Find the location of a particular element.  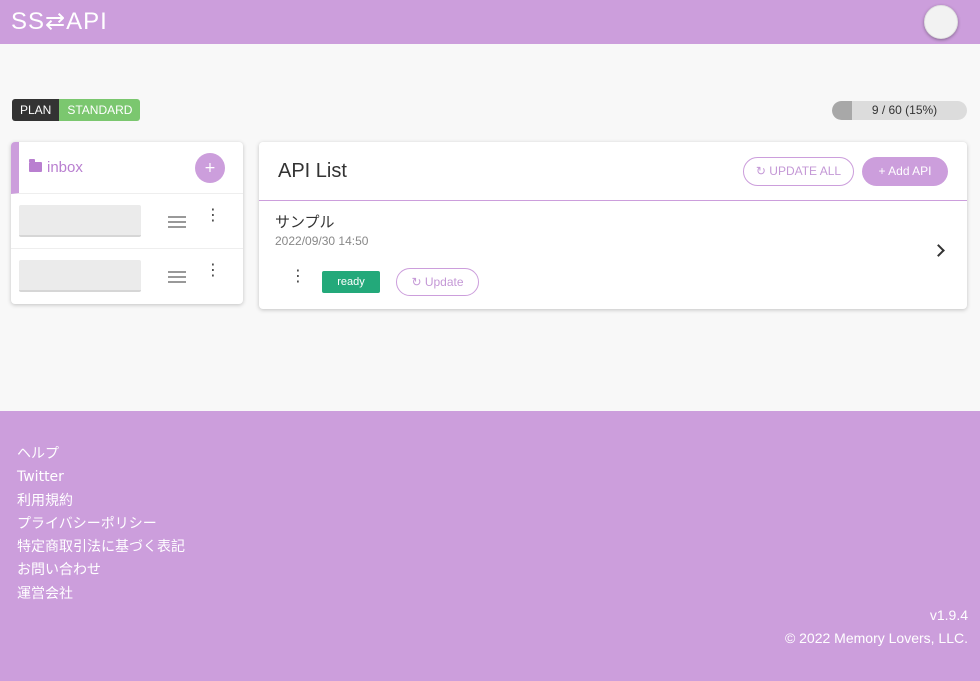

app-logo: SS⇄API is located at coordinates (59, 21).